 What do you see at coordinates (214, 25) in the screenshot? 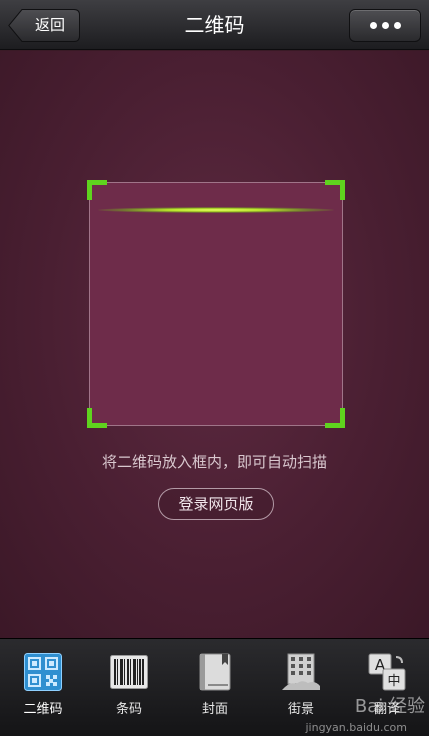
I see `nav-bar: 返回 二维码` at bounding box center [214, 25].